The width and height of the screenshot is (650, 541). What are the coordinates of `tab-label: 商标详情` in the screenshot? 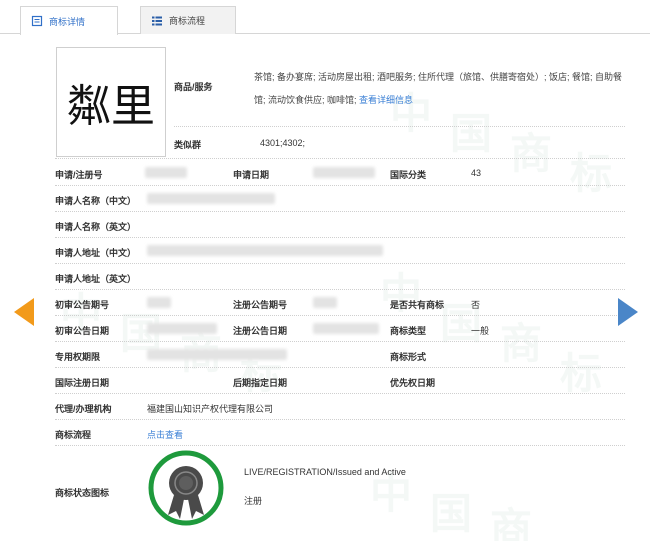 It's located at (67, 21).